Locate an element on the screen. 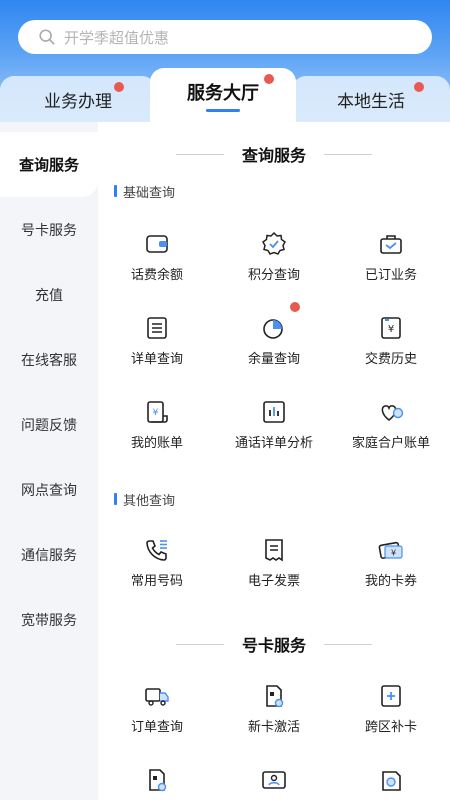  document-icon is located at coordinates (391, 781).